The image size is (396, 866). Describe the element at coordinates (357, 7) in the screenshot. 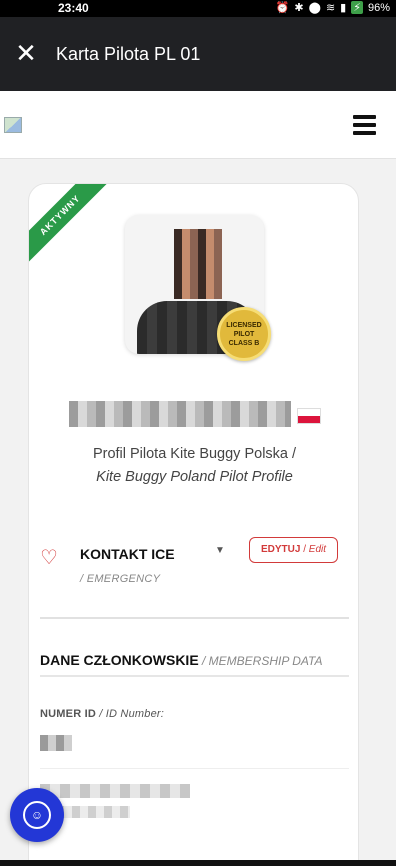

I see `battery-icon: ⚡` at that location.